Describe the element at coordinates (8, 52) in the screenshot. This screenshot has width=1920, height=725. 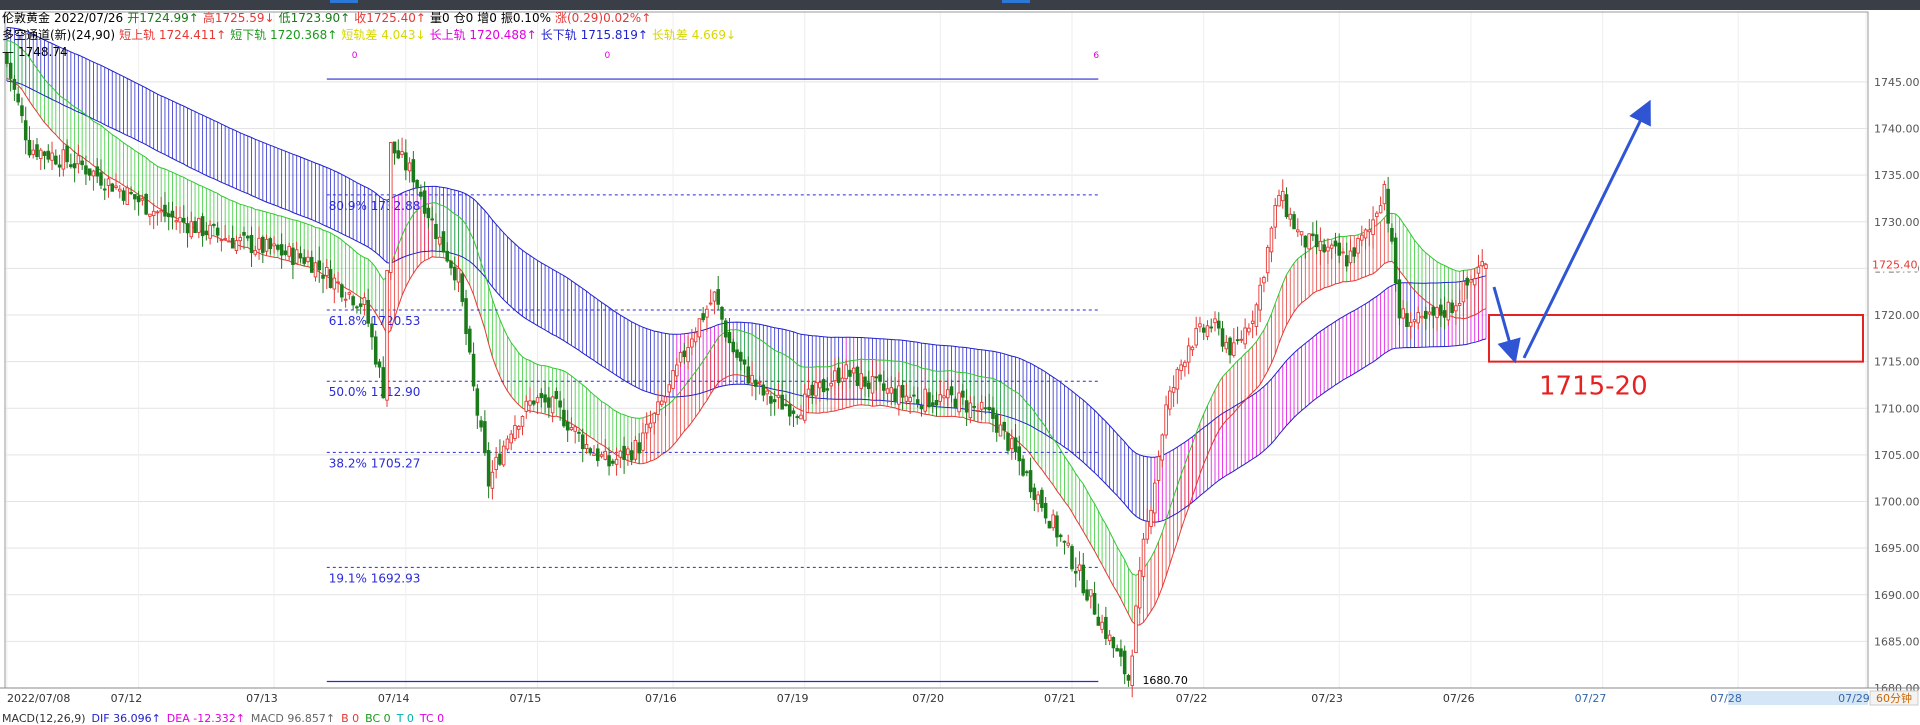
I see `top-value-dash: —` at that location.